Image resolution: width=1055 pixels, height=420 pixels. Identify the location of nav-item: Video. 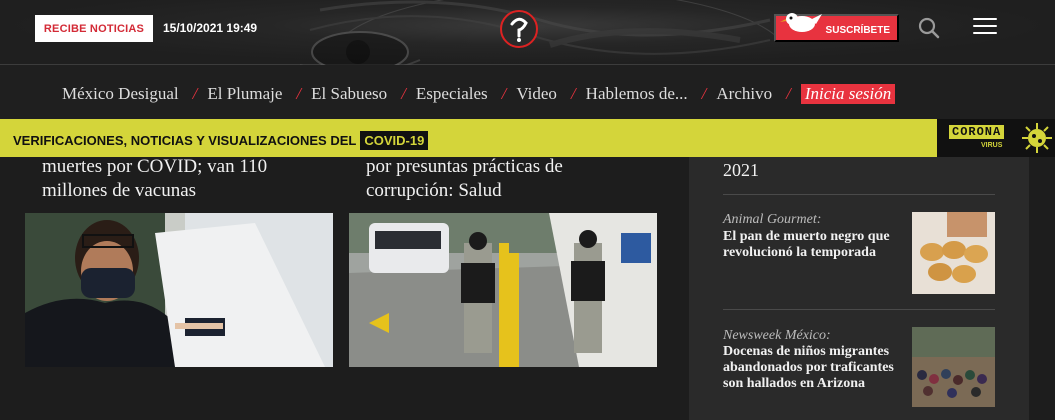
(536, 94).